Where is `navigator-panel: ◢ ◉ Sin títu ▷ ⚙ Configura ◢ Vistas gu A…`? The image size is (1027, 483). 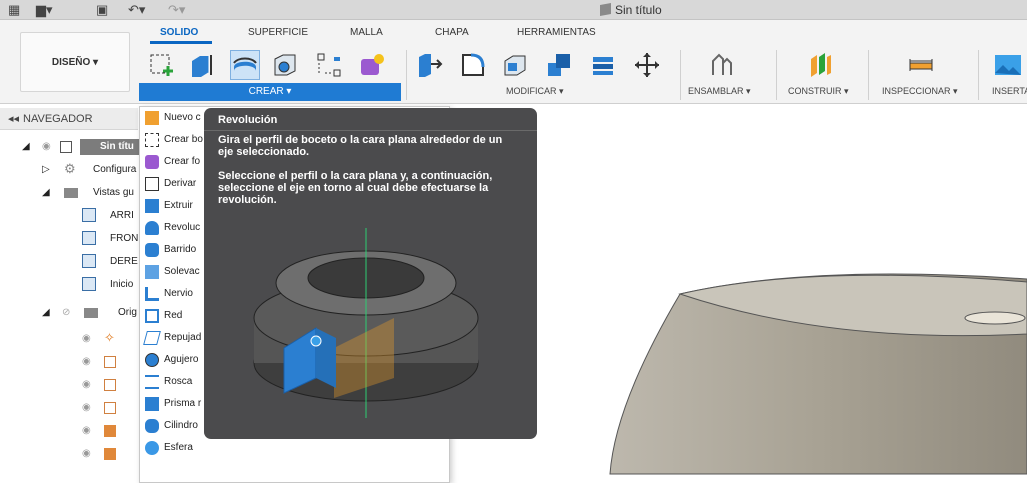 navigator-panel: ◢ ◉ Sin títu ▷ ⚙ Configura ◢ Vistas gu A… is located at coordinates (70, 306).